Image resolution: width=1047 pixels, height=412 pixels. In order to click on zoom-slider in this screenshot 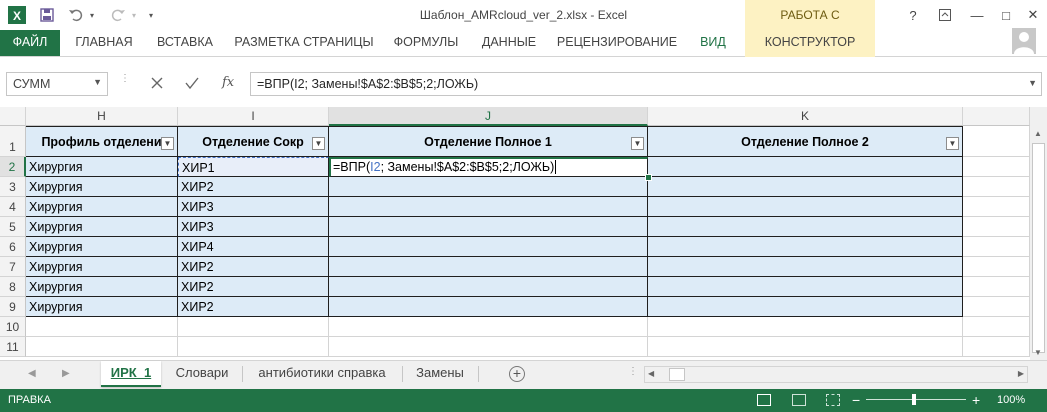, I will do `click(916, 399)`.